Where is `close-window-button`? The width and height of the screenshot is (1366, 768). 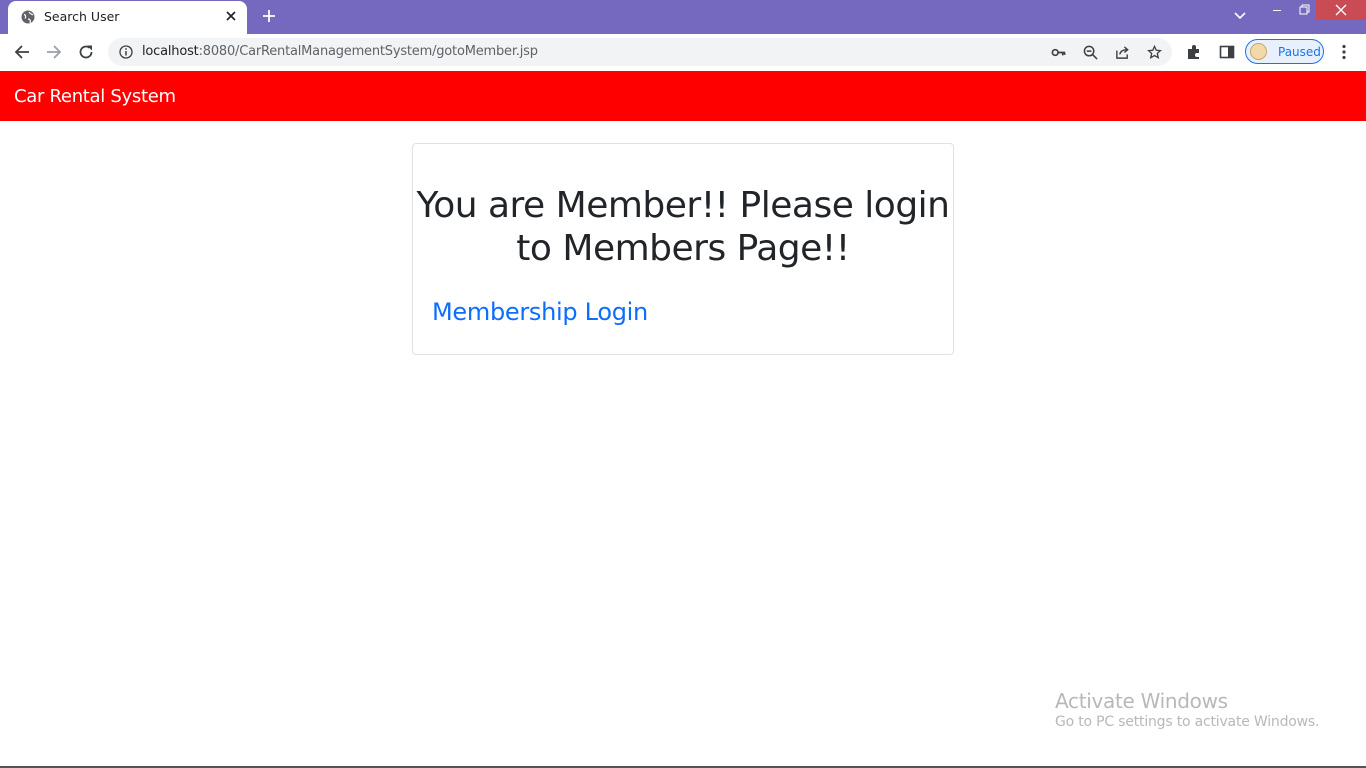 close-window-button is located at coordinates (1341, 10).